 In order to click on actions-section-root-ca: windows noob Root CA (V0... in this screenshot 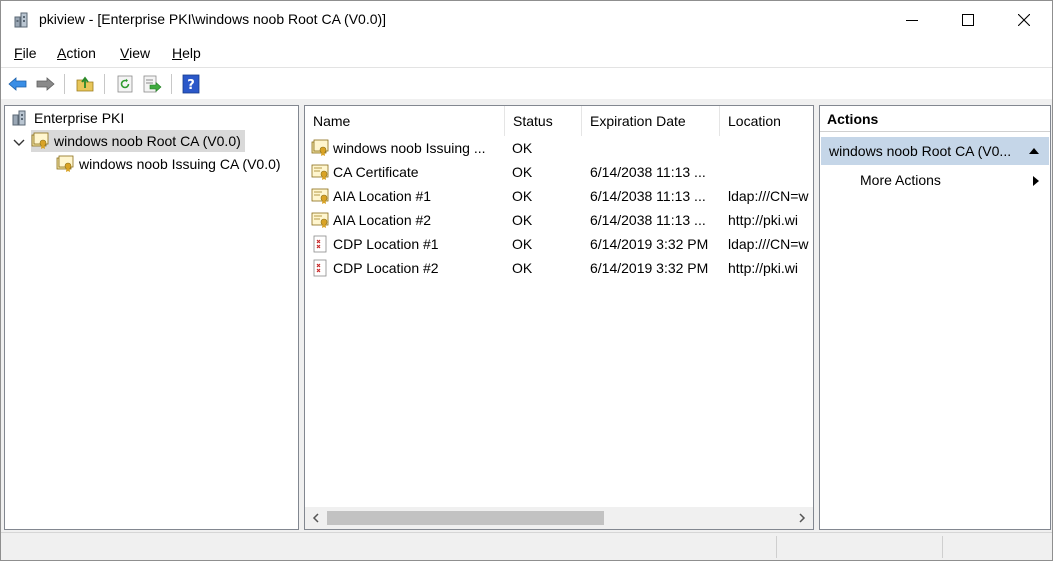, I will do `click(935, 151)`.